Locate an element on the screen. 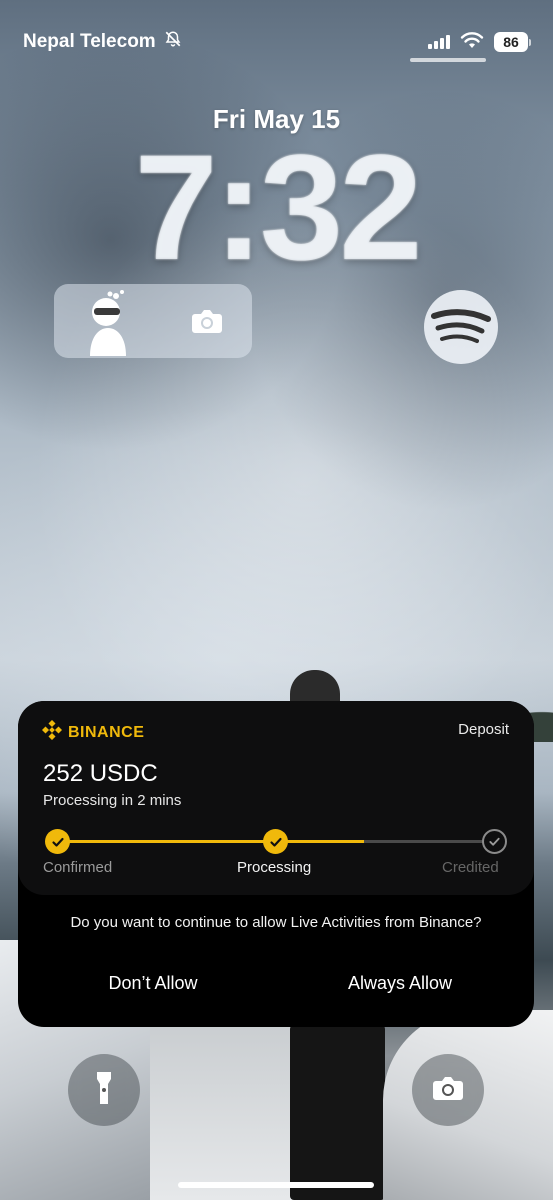 The image size is (553, 1200). flashlight-icon is located at coordinates (104, 1090).